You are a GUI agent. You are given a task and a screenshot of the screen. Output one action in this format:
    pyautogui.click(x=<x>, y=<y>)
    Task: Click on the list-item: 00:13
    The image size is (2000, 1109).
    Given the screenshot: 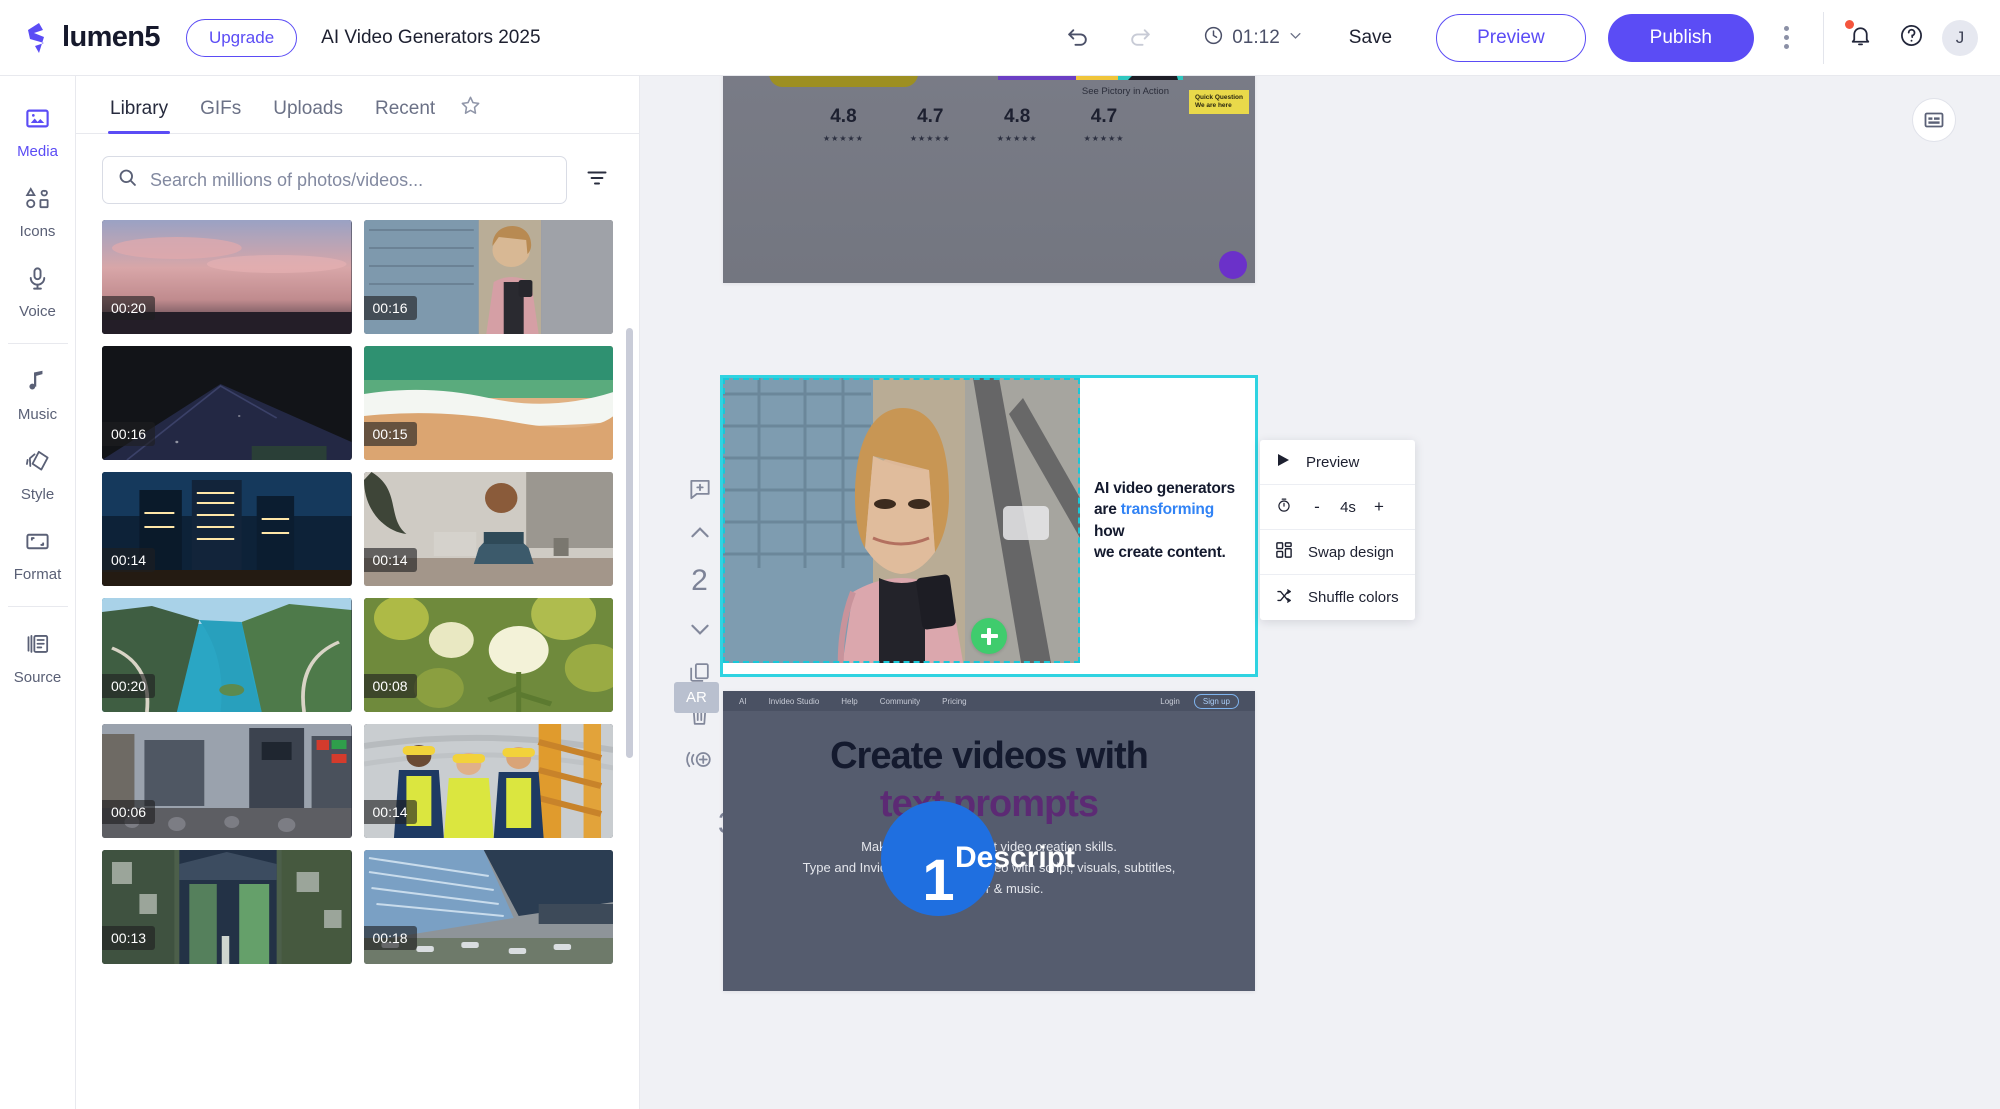 What is the action you would take?
    pyautogui.click(x=227, y=907)
    